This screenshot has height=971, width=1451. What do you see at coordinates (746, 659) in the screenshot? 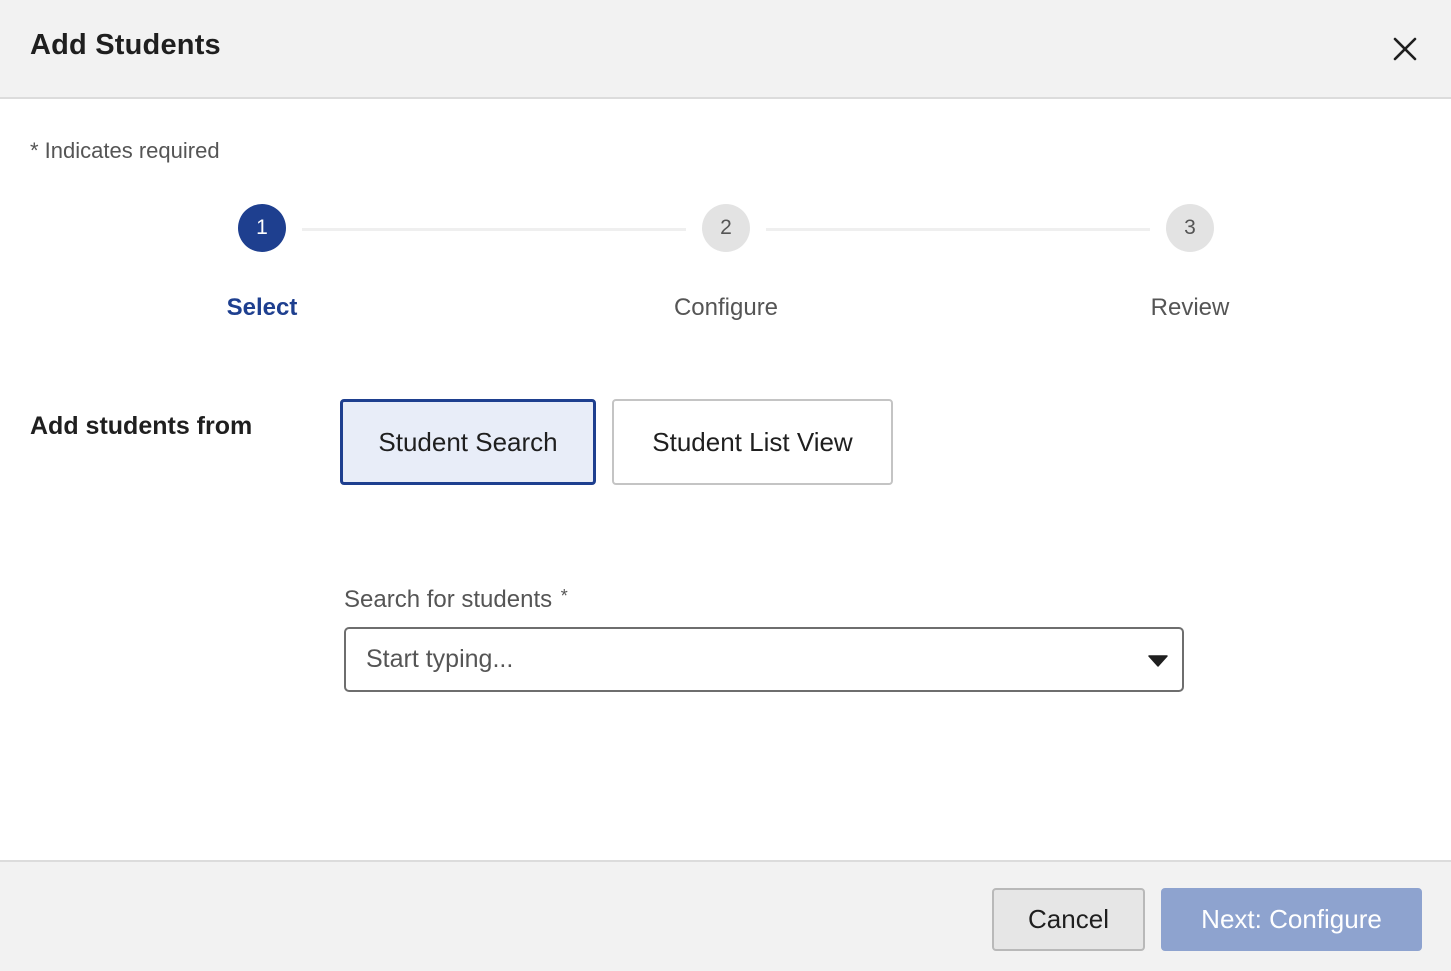
I see `student-search-input` at bounding box center [746, 659].